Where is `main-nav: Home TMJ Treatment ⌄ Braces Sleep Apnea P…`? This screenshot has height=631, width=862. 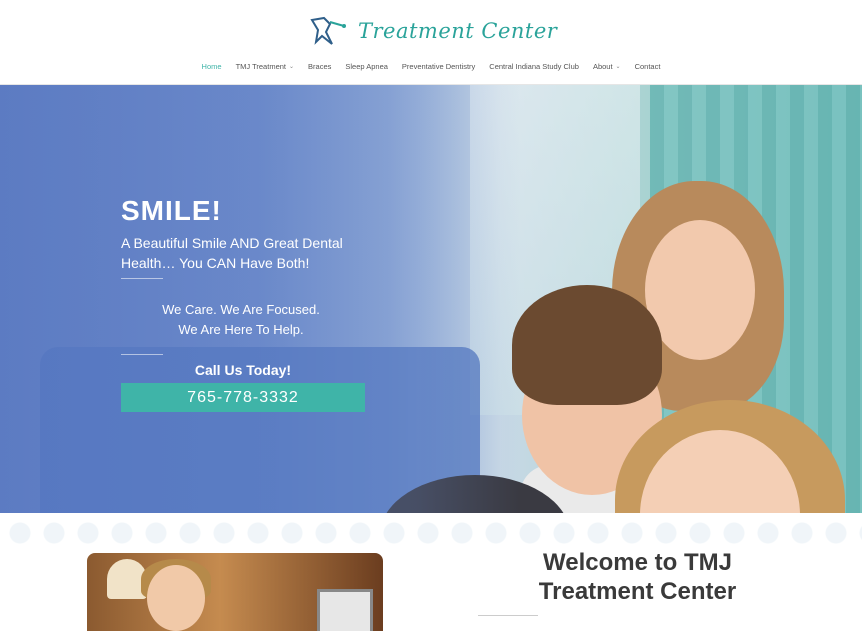 main-nav: Home TMJ Treatment ⌄ Braces Sleep Apnea P… is located at coordinates (431, 66).